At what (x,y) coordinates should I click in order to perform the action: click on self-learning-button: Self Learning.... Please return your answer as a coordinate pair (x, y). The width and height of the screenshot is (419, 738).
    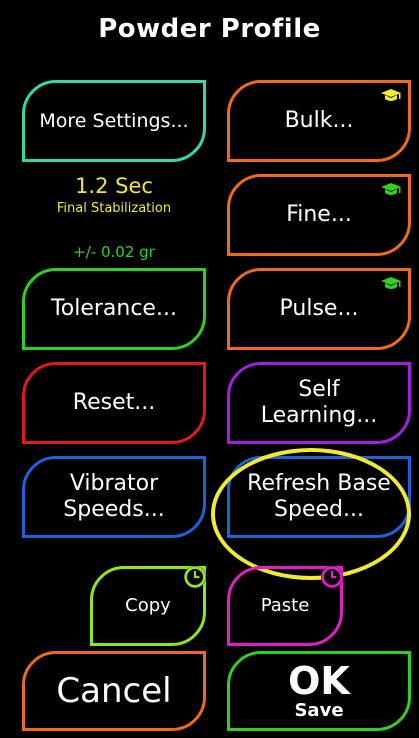
    Looking at the image, I should click on (319, 403).